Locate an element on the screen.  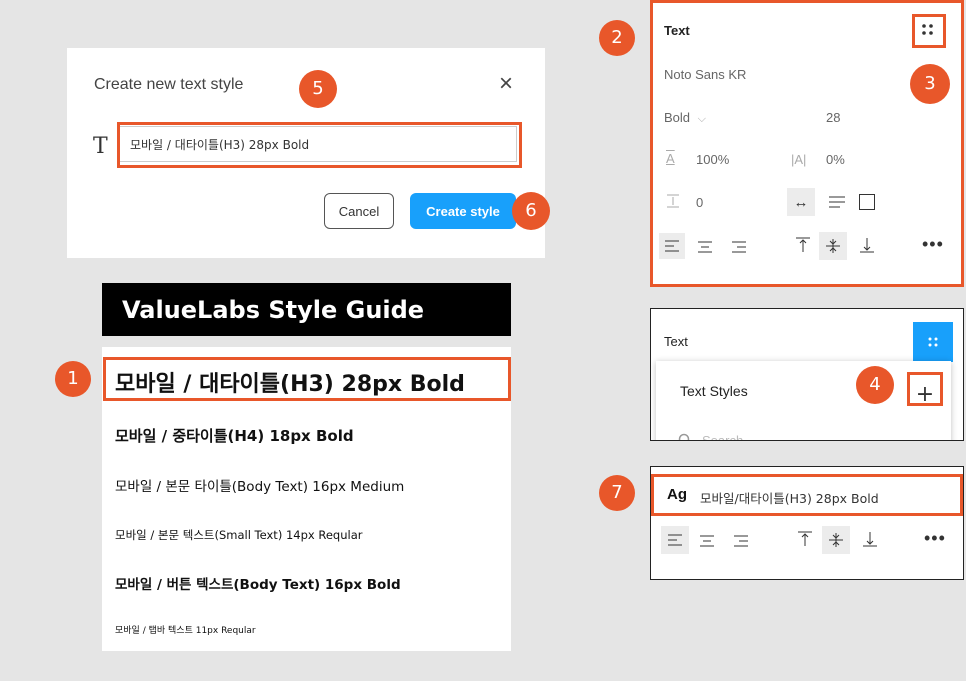
style-guide-title: ValueLabs Style Guide is located at coordinates (273, 310).